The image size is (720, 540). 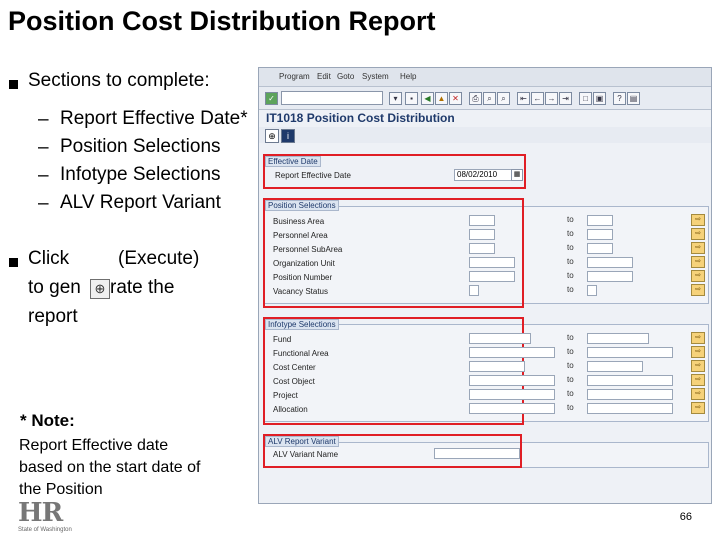 I want to click on first-page-icon: ⇤, so click(x=523, y=98).